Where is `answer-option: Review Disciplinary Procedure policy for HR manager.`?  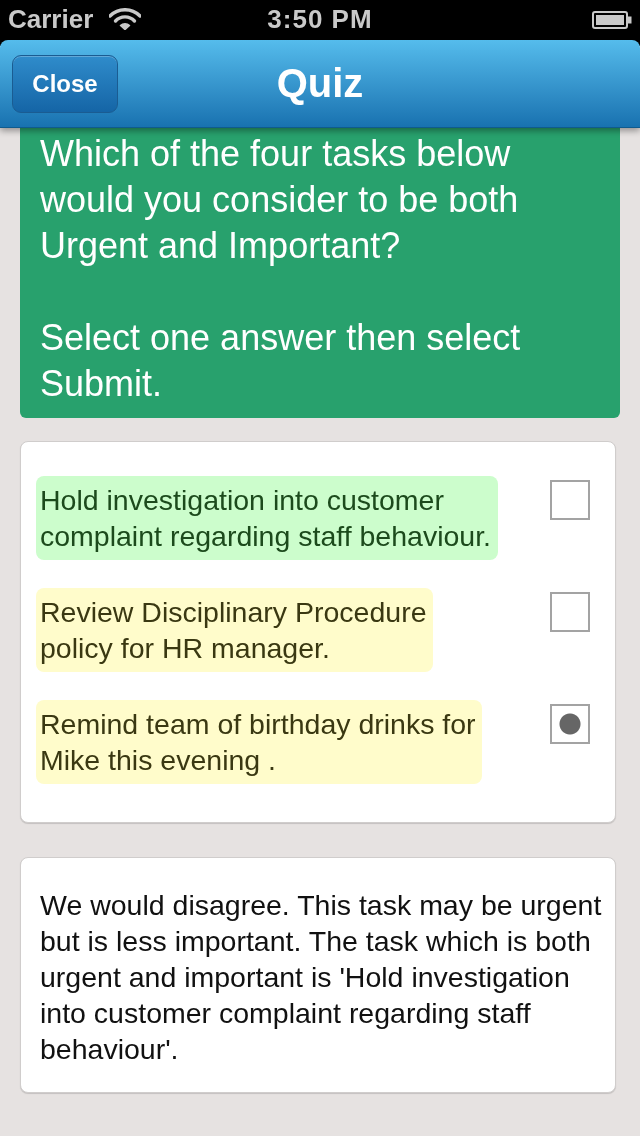
answer-option: Review Disciplinary Procedure policy for HR manager. is located at coordinates (234, 630).